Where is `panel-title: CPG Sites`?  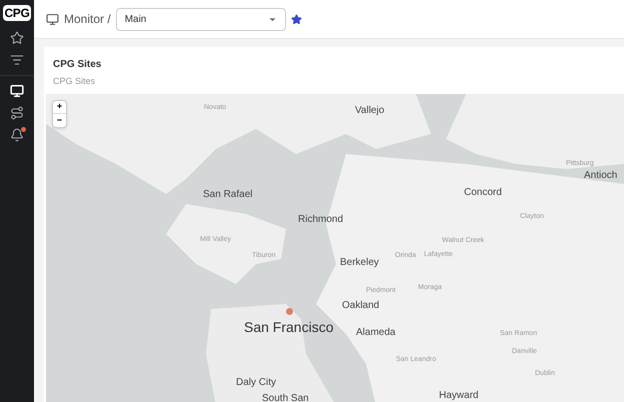
panel-title: CPG Sites is located at coordinates (77, 65).